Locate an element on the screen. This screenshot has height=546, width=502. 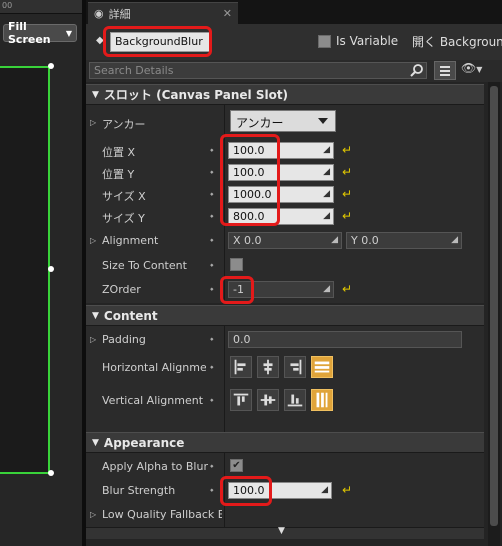
category-title: Appearance is located at coordinates (144, 442).